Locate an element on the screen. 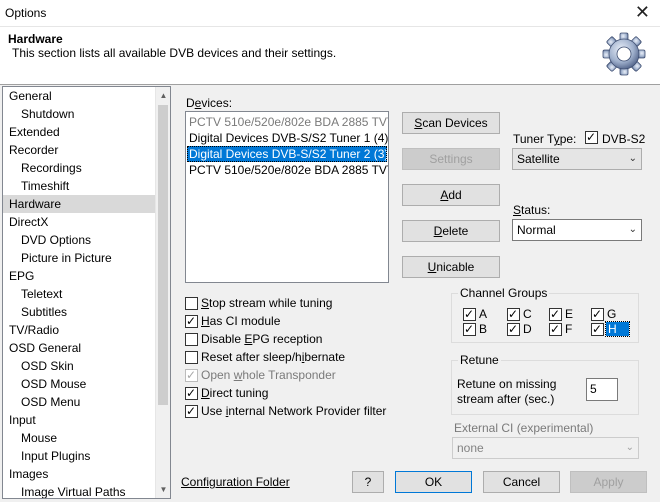 This screenshot has width=660, height=502. option-label: Has CI module is located at coordinates (241, 321).